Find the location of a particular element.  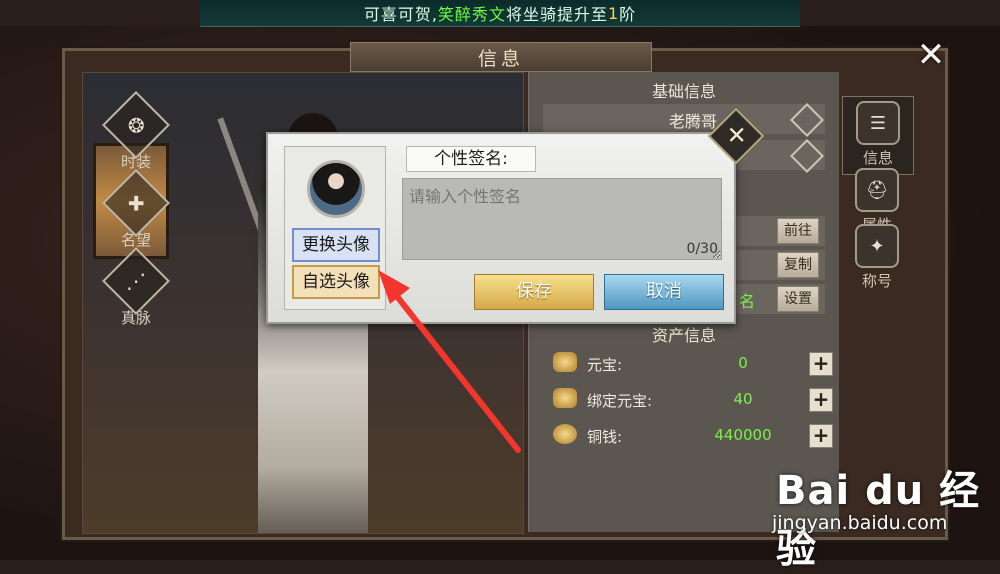

edit-name-icon is located at coordinates (807, 120).